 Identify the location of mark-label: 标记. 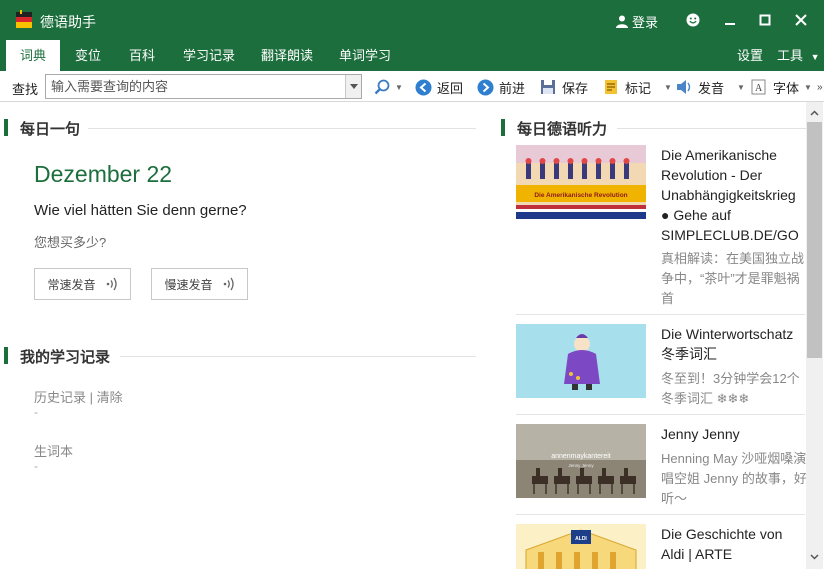
(638, 88).